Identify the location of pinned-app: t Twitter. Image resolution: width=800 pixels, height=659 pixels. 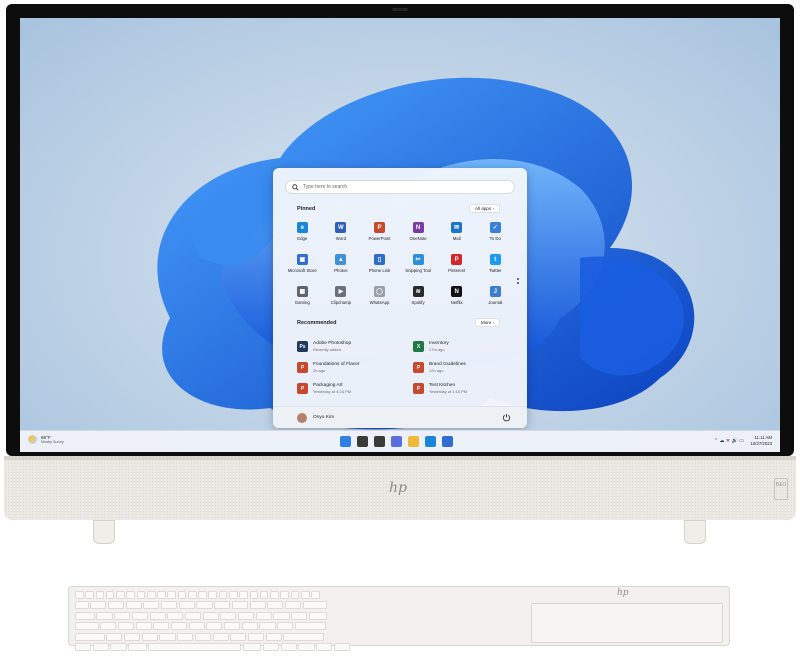
(495, 268).